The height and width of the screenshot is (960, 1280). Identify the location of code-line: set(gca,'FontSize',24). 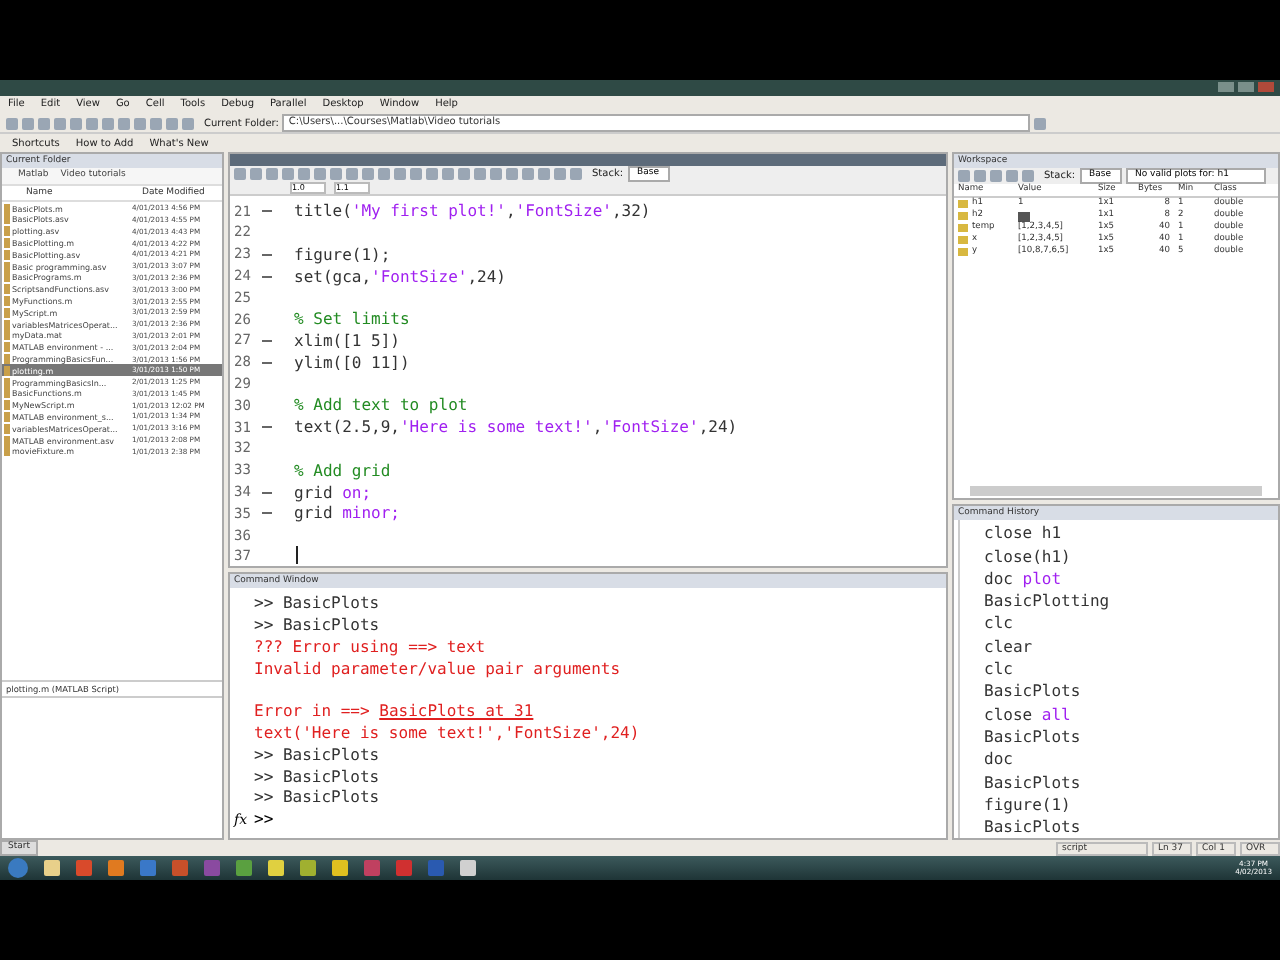
(400, 276).